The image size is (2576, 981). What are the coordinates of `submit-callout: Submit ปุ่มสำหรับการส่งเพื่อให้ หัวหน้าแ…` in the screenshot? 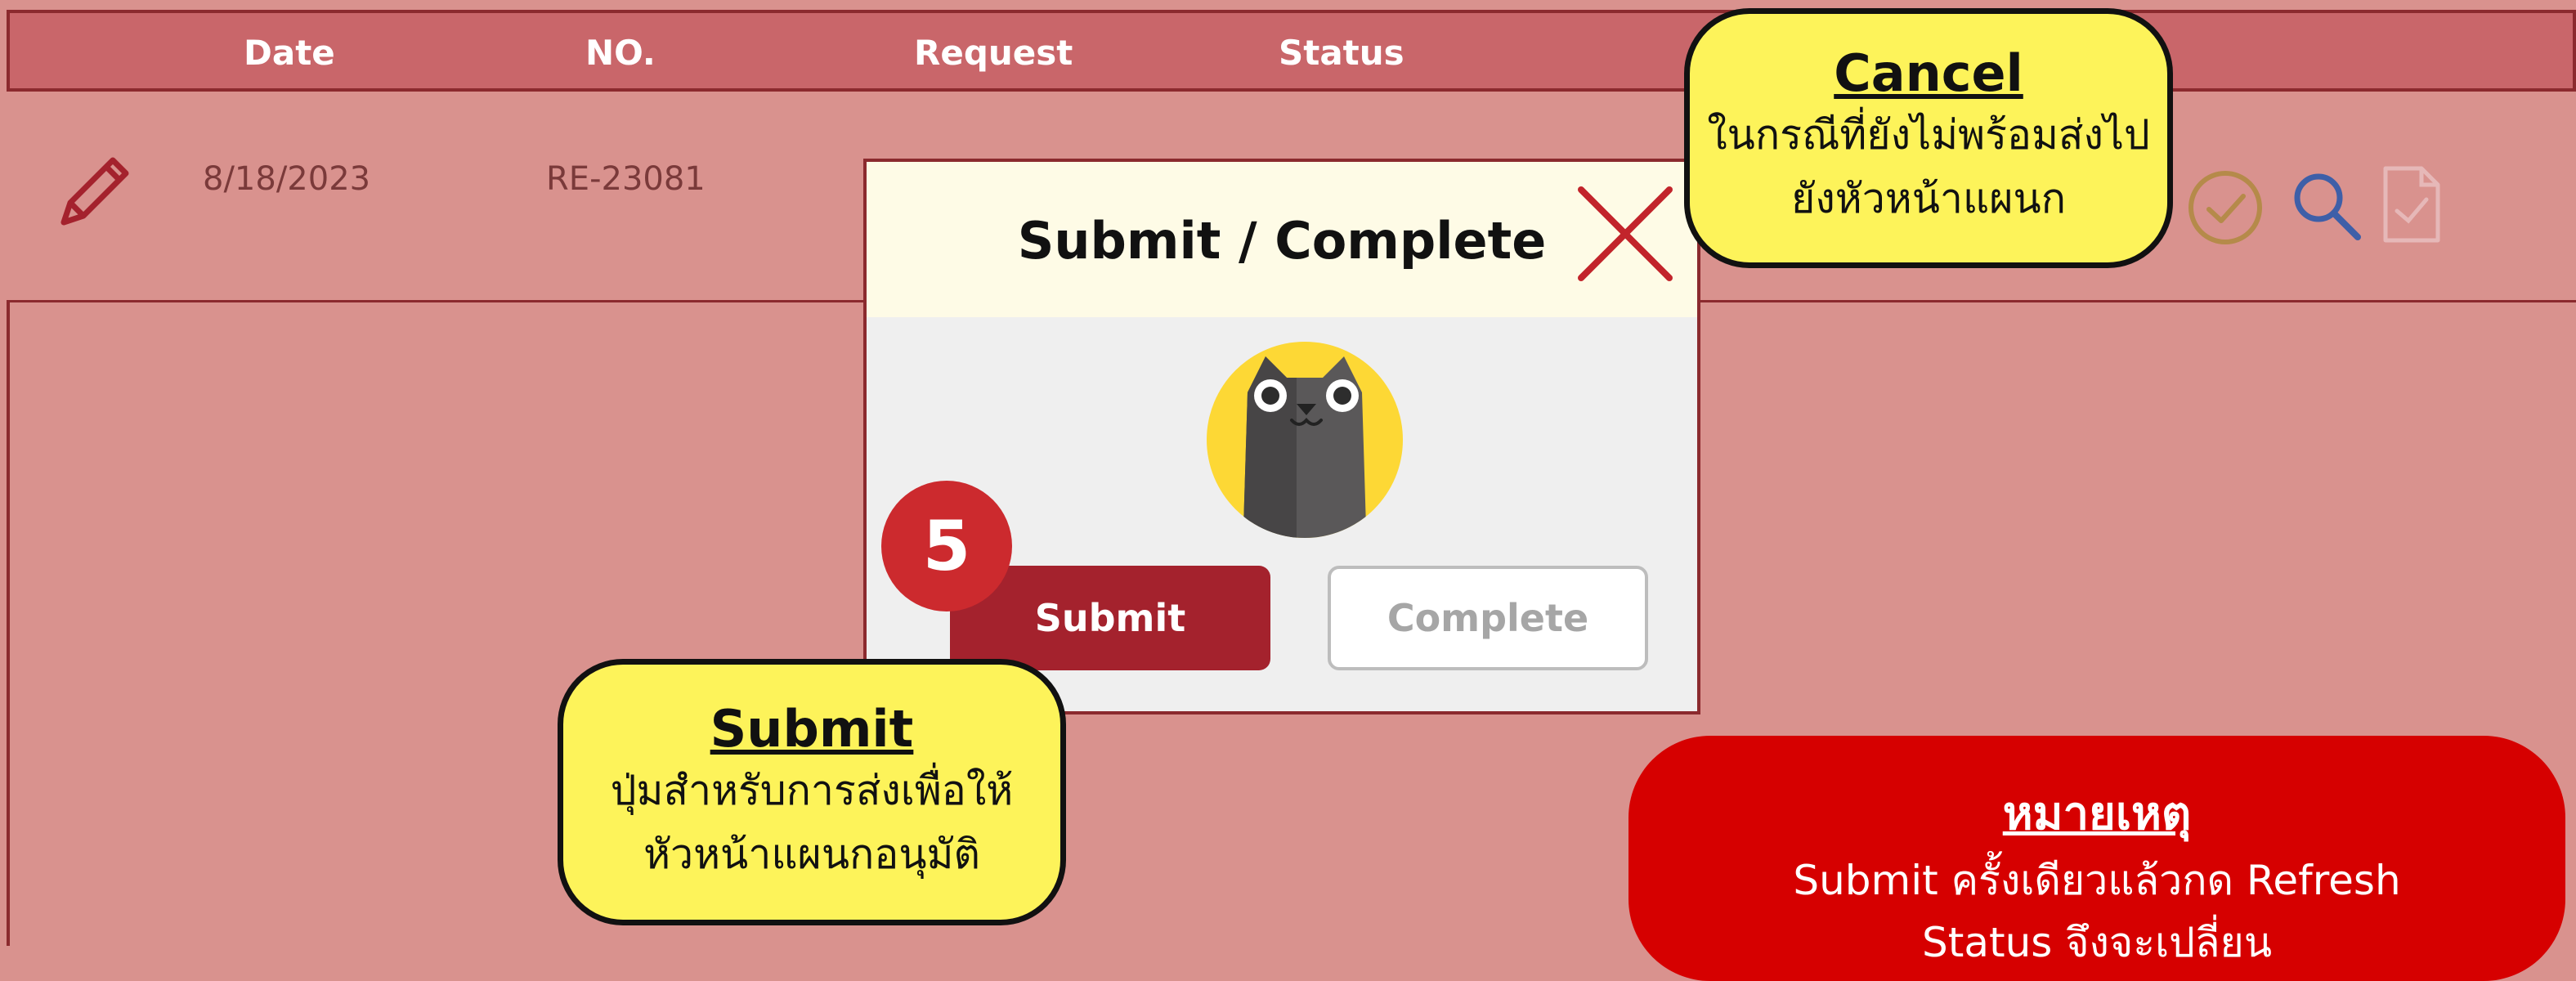 It's located at (812, 792).